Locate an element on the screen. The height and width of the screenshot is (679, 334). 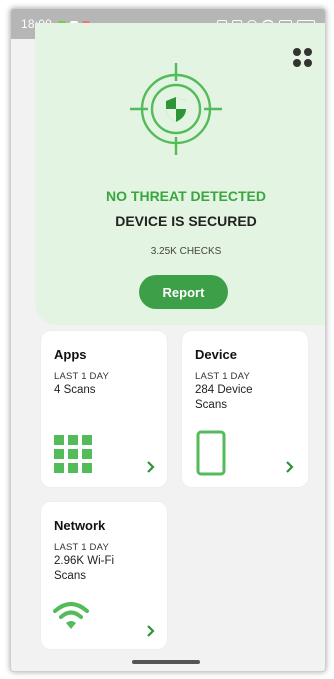
grid-dots-icon is located at coordinates (303, 58).